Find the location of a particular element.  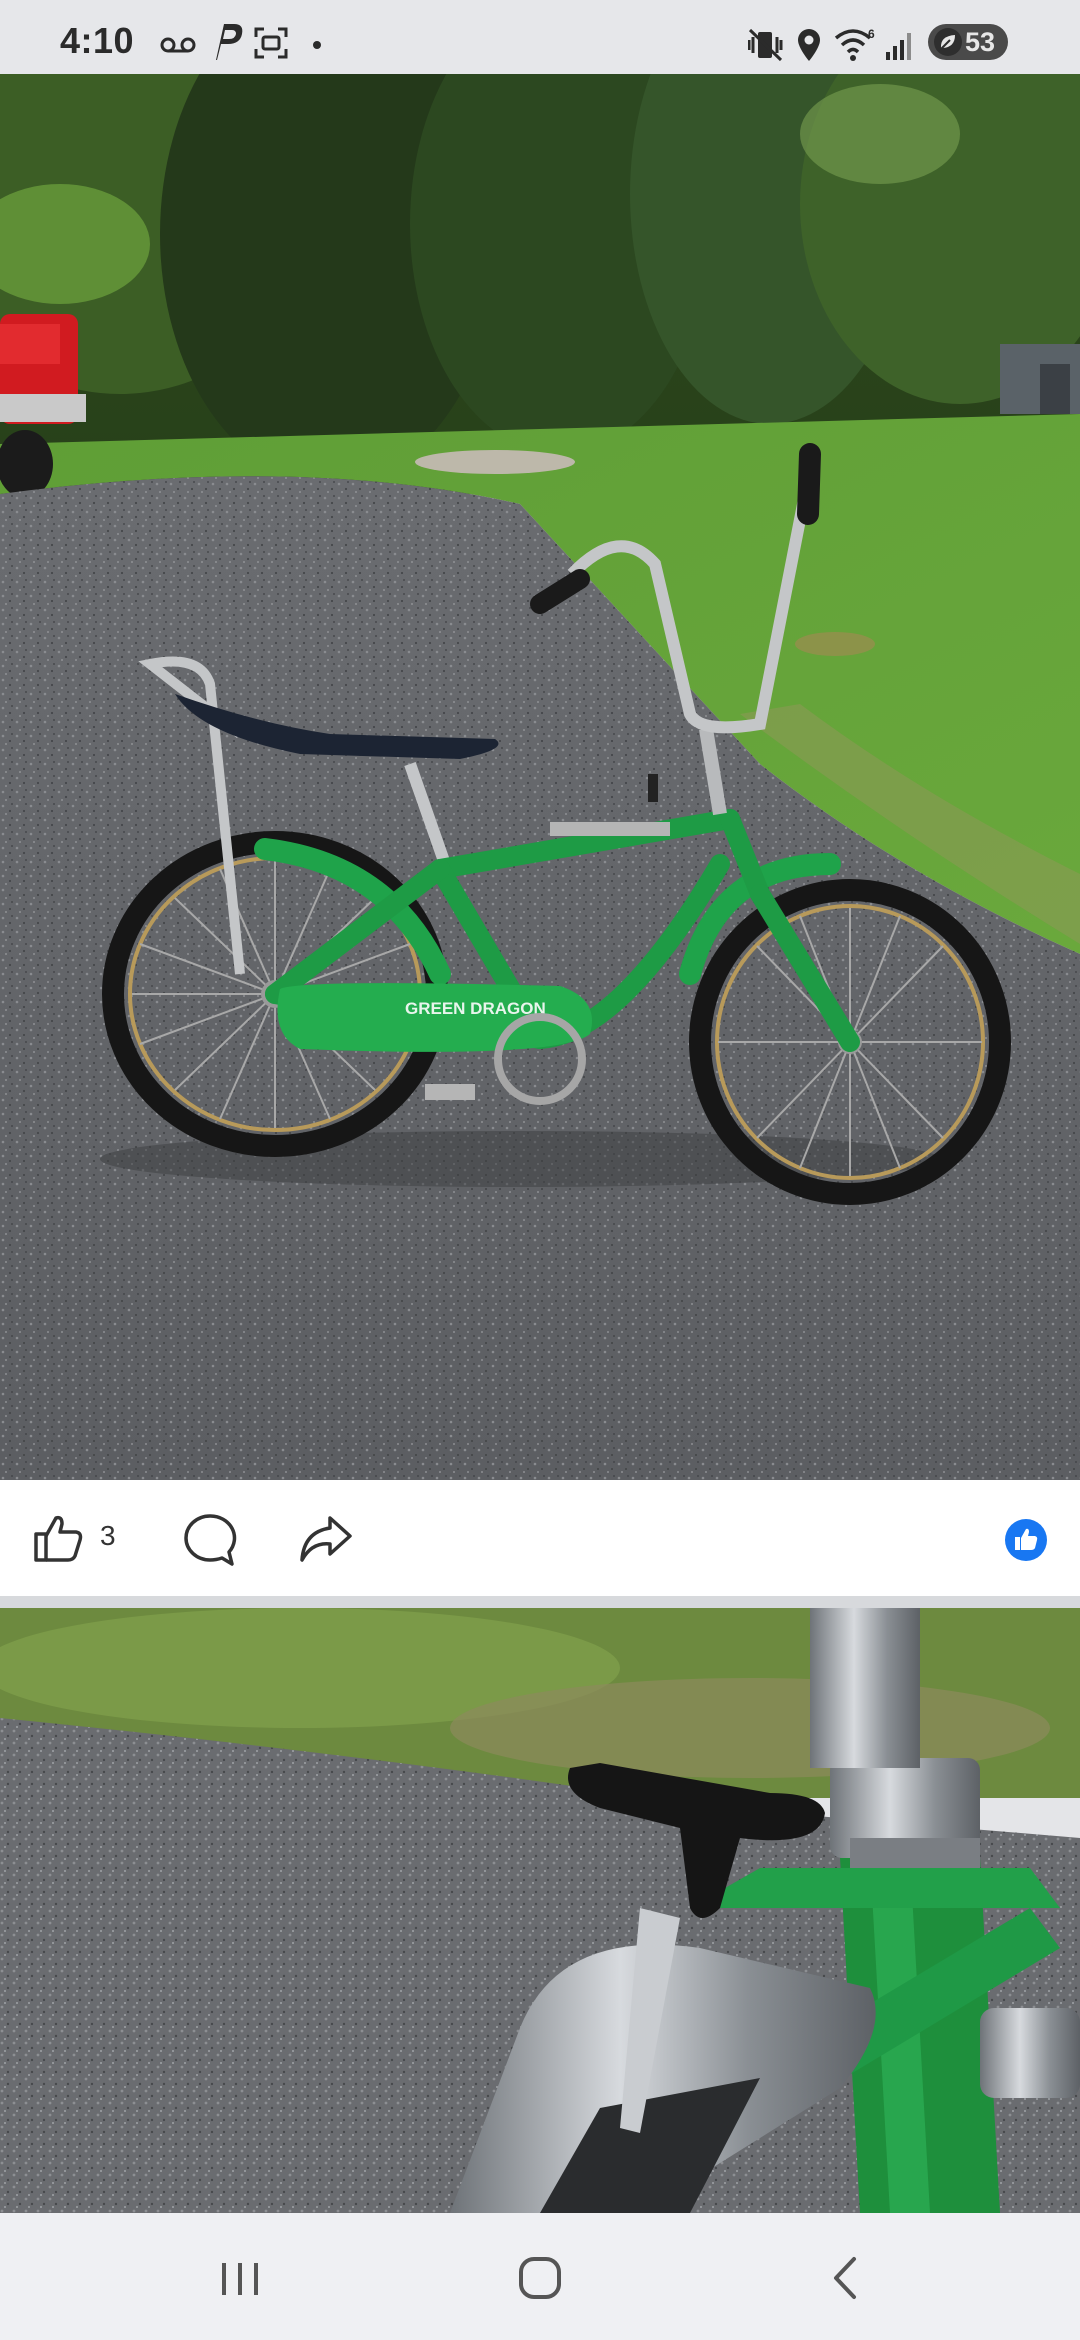

thumbs-up-icon is located at coordinates (58, 1538).